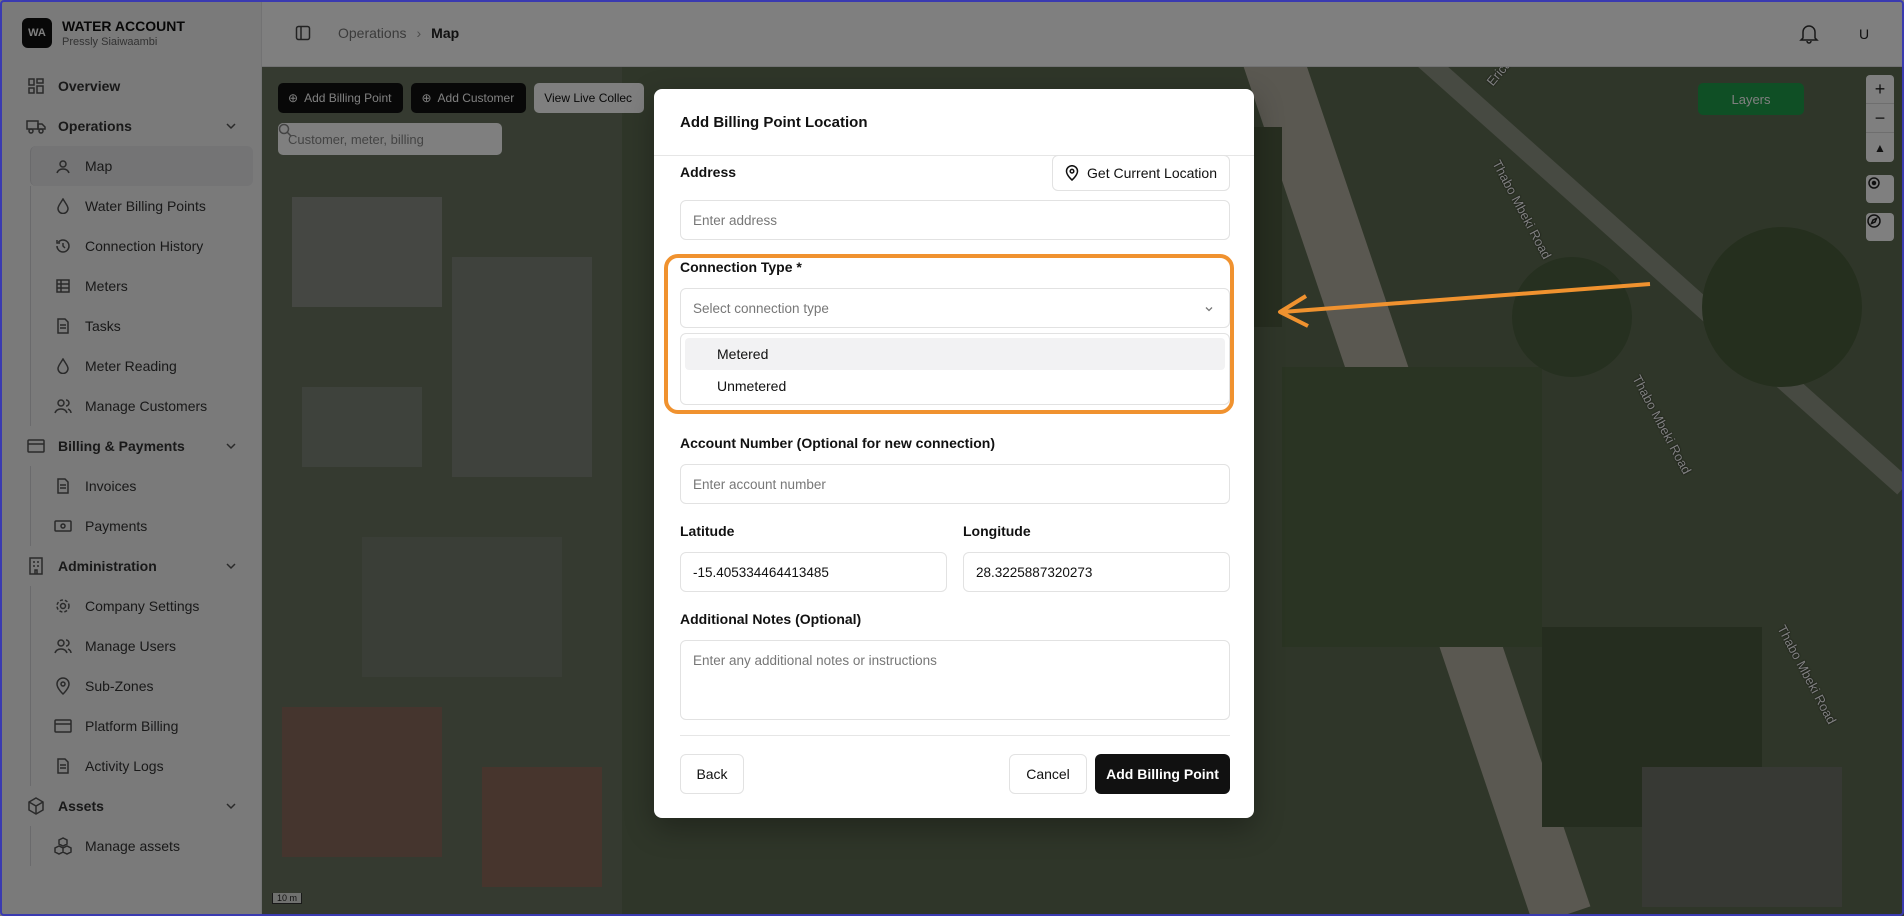 This screenshot has height=916, width=1904. Describe the element at coordinates (712, 774) in the screenshot. I see `back-button: Back` at that location.